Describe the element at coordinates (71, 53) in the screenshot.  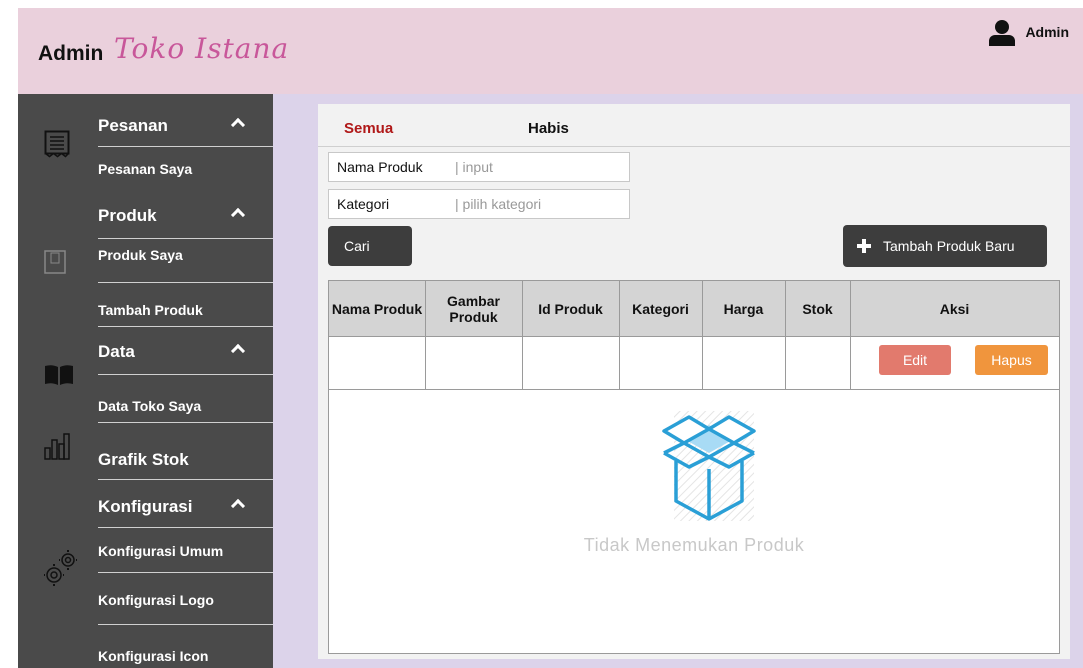
I see `admin-title: Admin` at that location.